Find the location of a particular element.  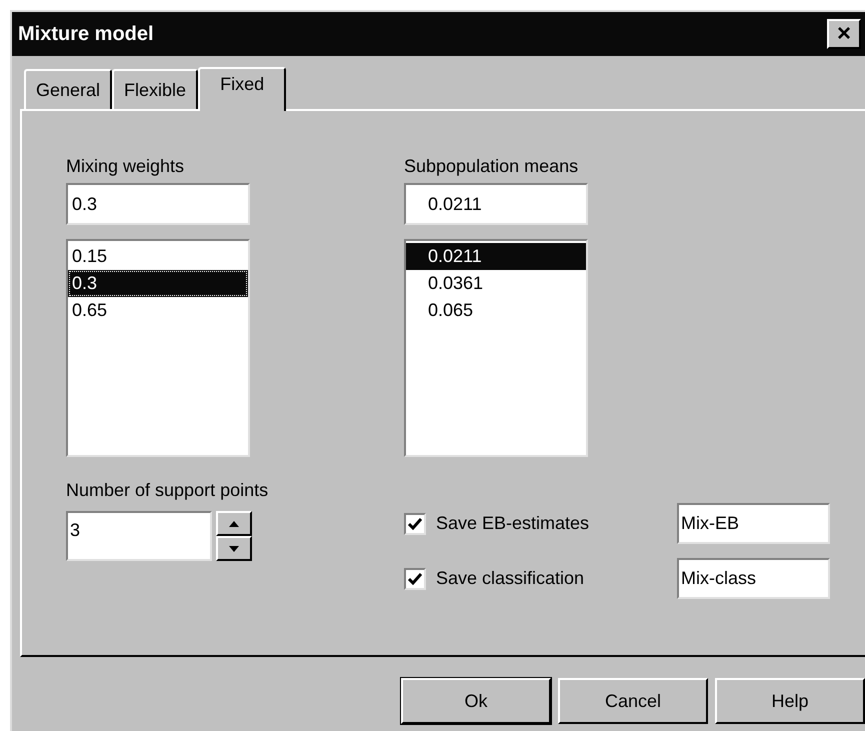

tab: Fixed is located at coordinates (242, 89).